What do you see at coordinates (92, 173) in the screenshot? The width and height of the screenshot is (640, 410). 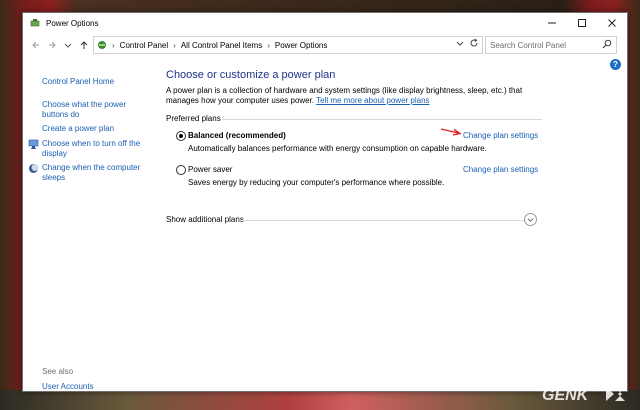 I see `sidebar-item-computer-sleeps: Change when the computer sleeps` at bounding box center [92, 173].